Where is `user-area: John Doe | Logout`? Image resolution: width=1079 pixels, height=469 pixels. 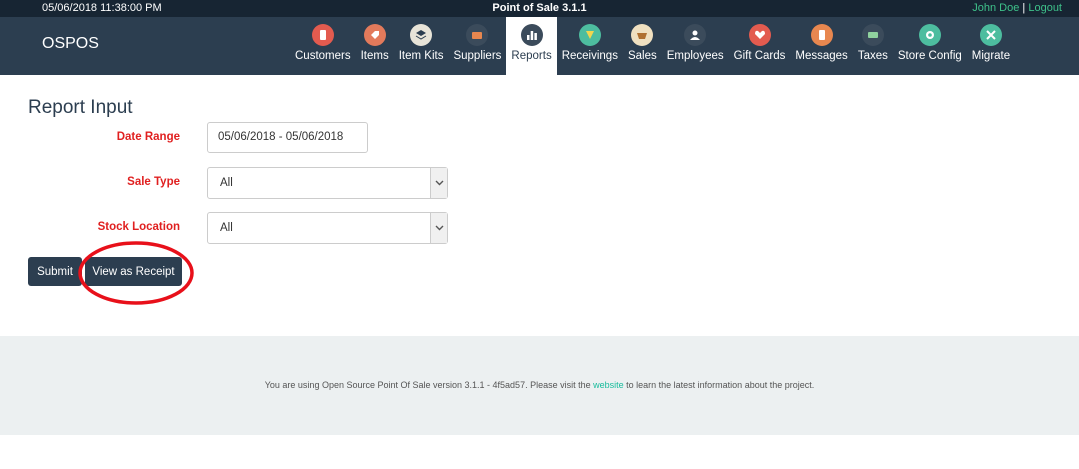
user-area: John Doe | Logout is located at coordinates (1017, 8).